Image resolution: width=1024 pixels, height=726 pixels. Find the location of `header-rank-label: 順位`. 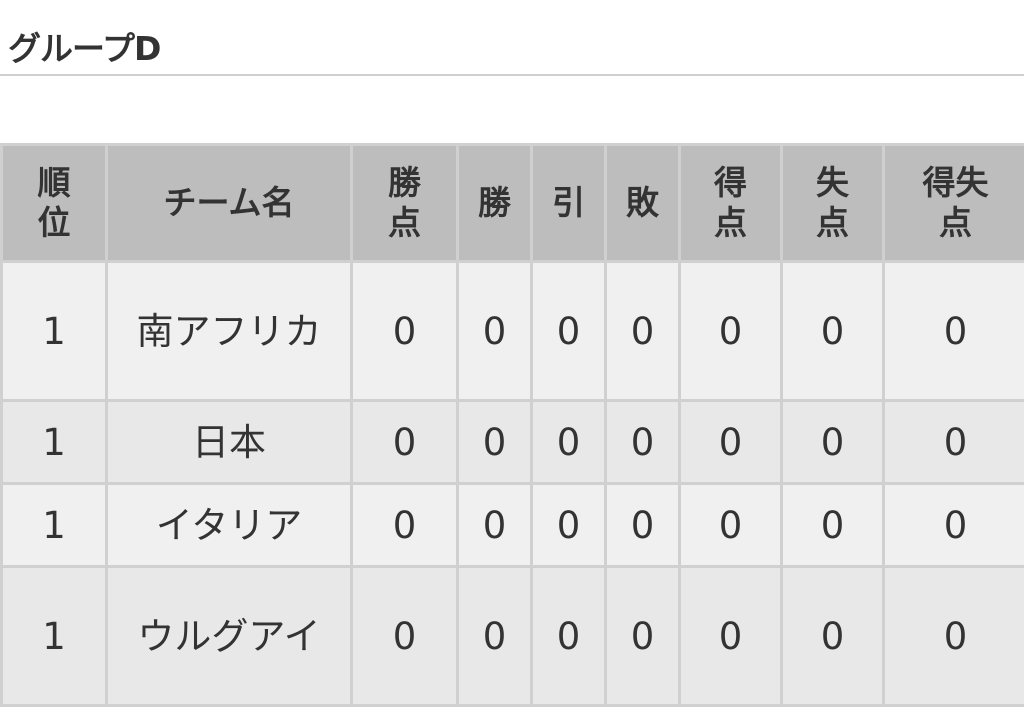

header-rank-label: 順位 is located at coordinates (54, 202).